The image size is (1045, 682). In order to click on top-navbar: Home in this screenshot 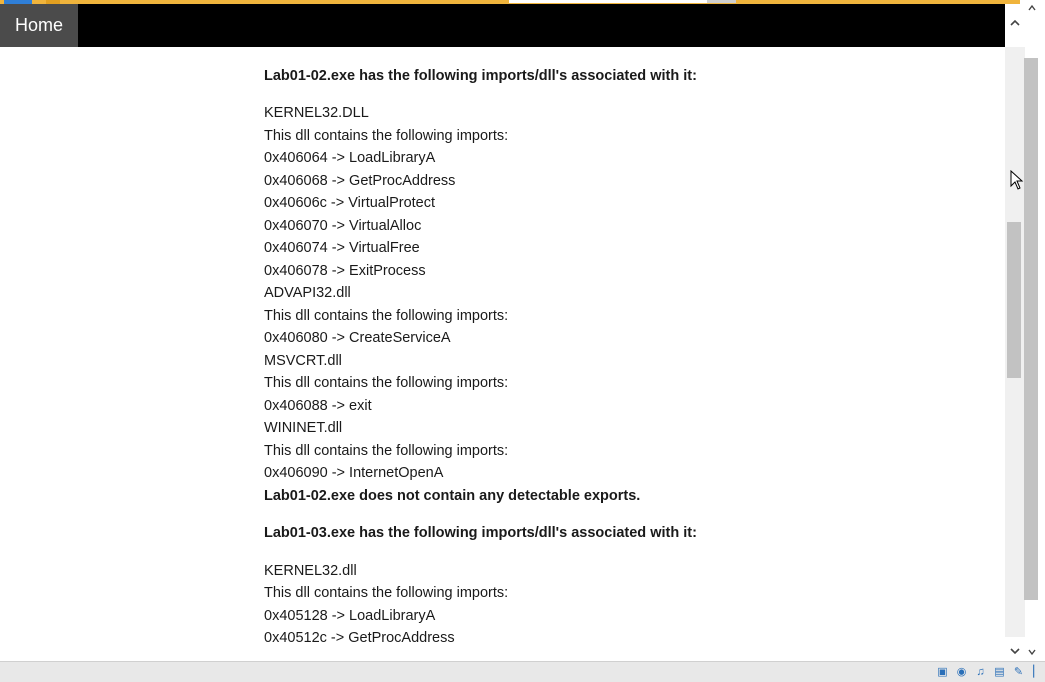, I will do `click(502, 25)`.